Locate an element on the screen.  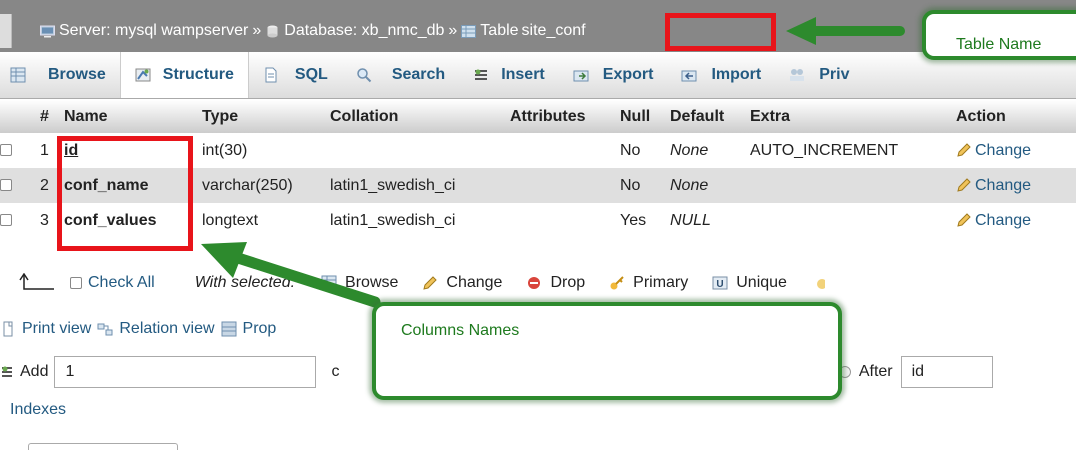
add-column-text-fragment: c is located at coordinates (335, 371).